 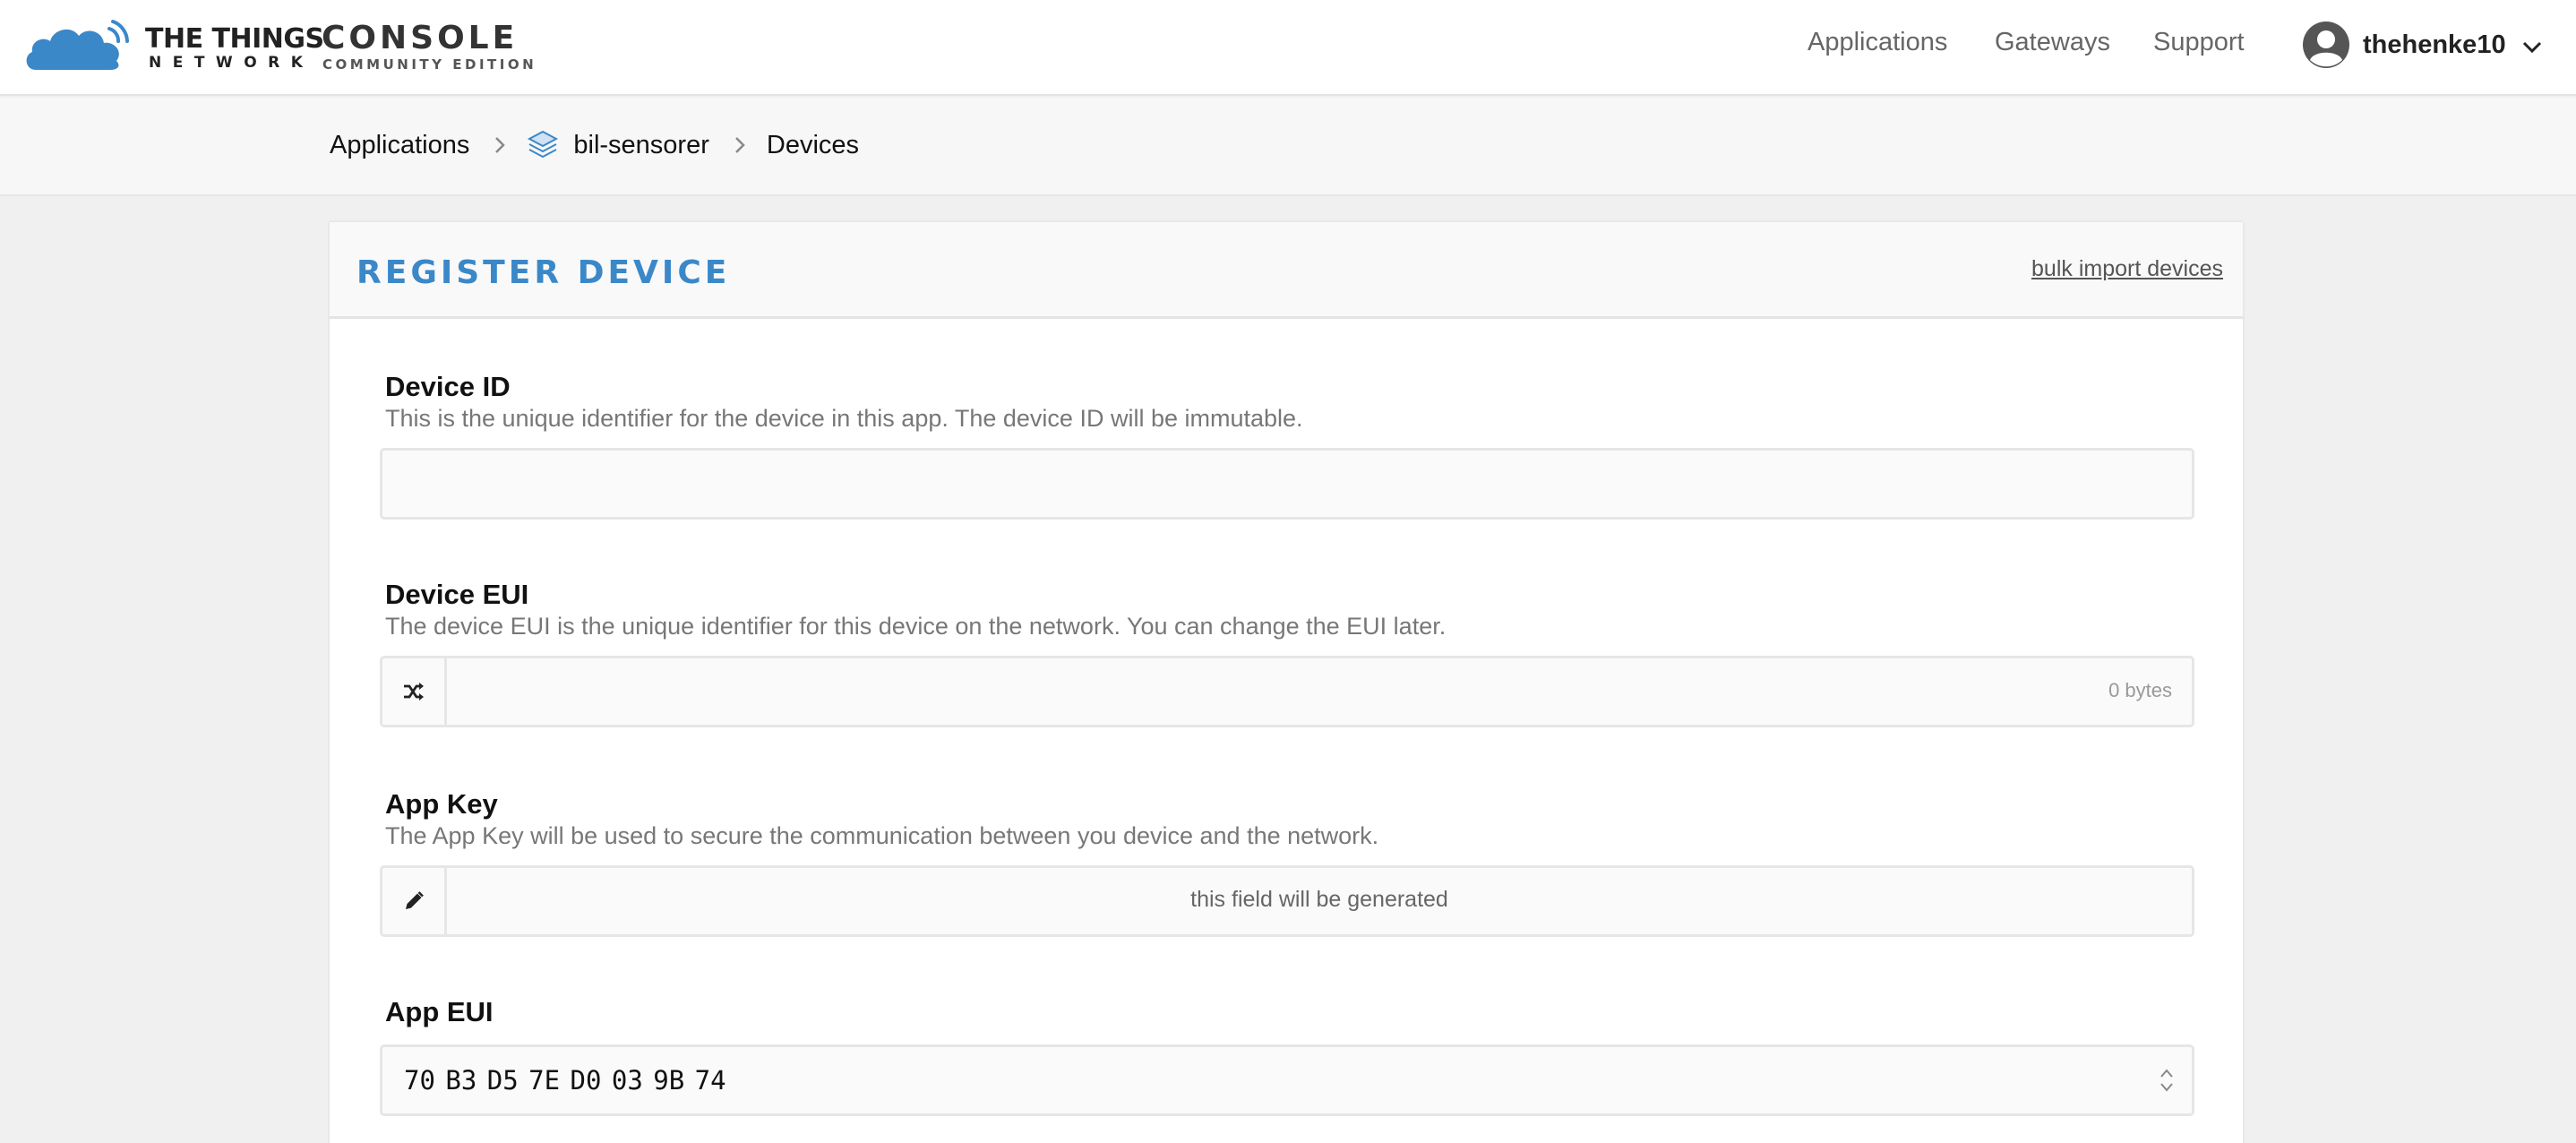 I want to click on brand-edition: COMMUNITY EDITION, so click(x=429, y=64).